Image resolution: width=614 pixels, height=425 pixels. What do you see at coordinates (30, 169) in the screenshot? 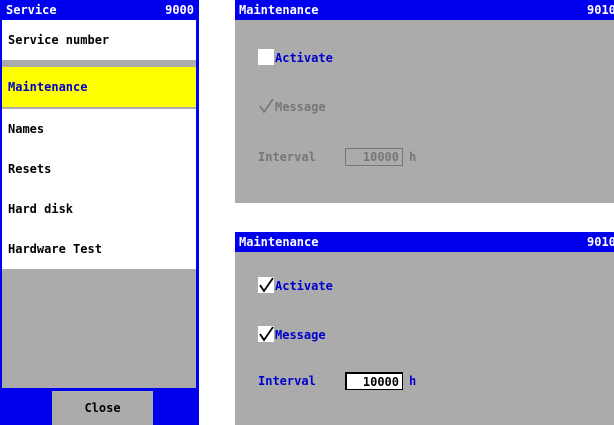
I see `menu-item-label: Resets` at bounding box center [30, 169].